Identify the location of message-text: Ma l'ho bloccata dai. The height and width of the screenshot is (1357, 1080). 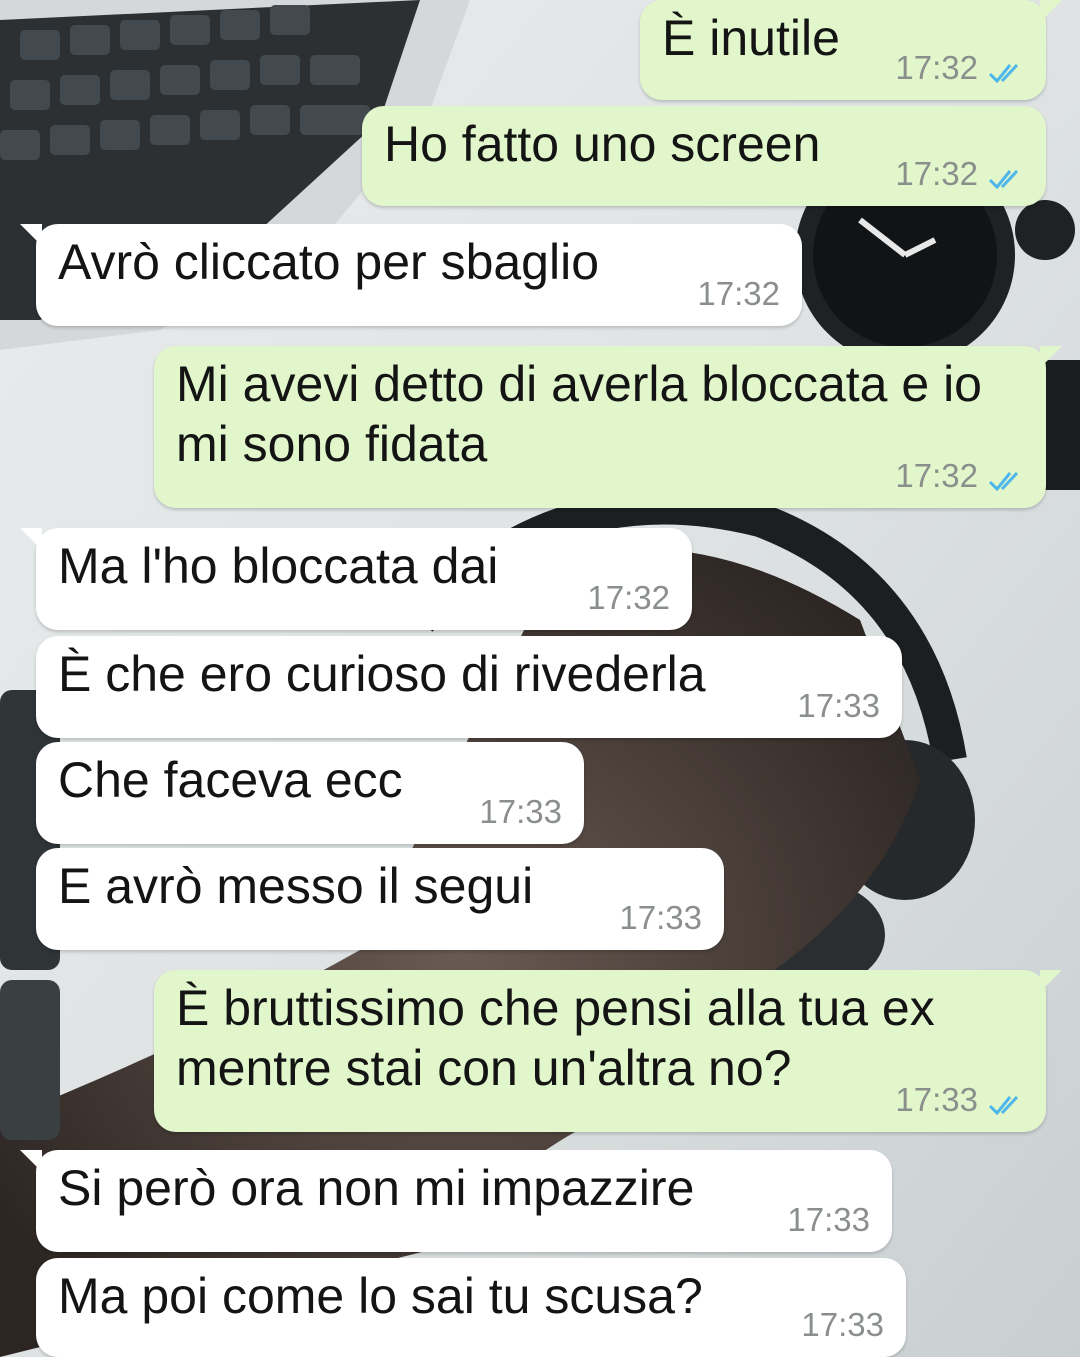
(278, 566).